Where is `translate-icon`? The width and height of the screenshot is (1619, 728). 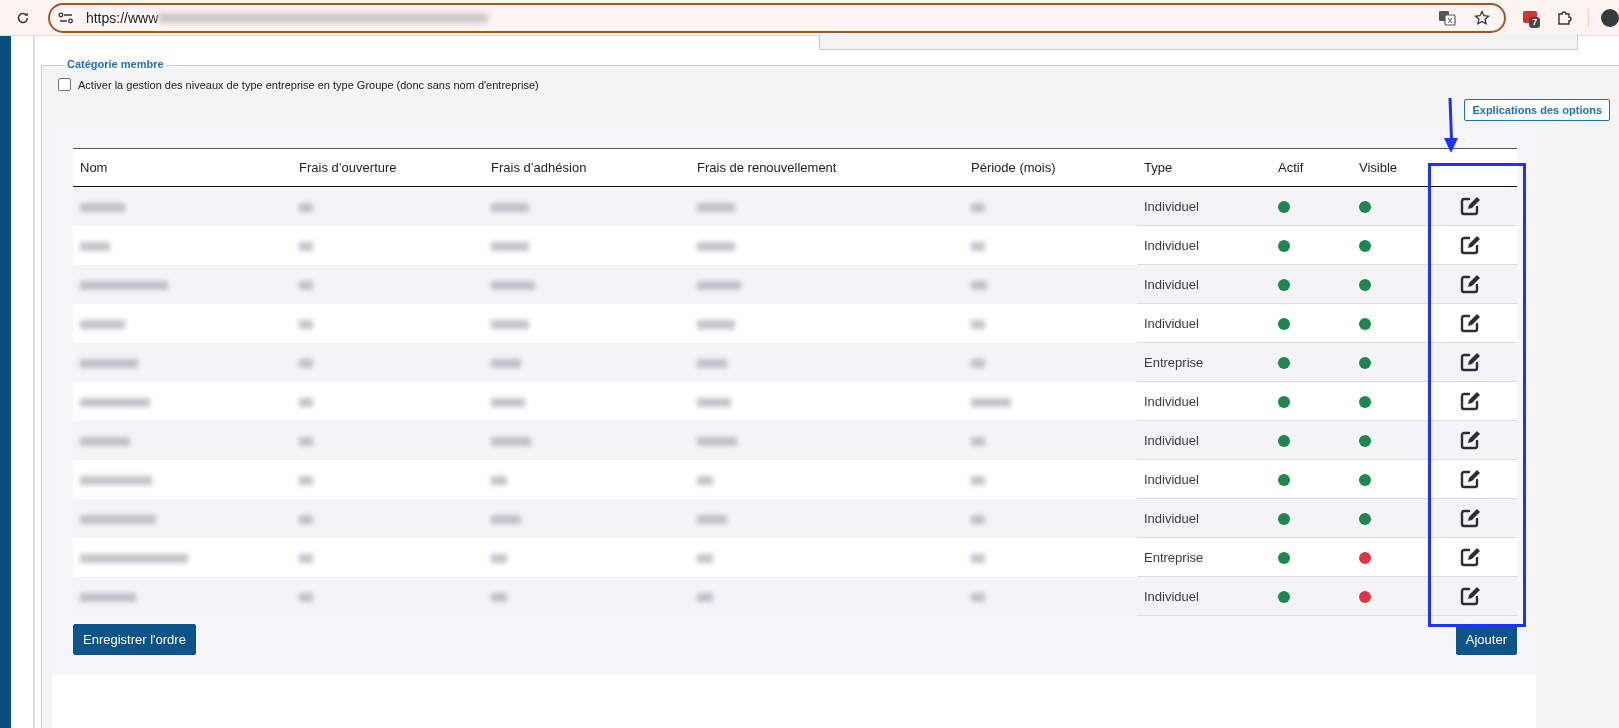 translate-icon is located at coordinates (1447, 17).